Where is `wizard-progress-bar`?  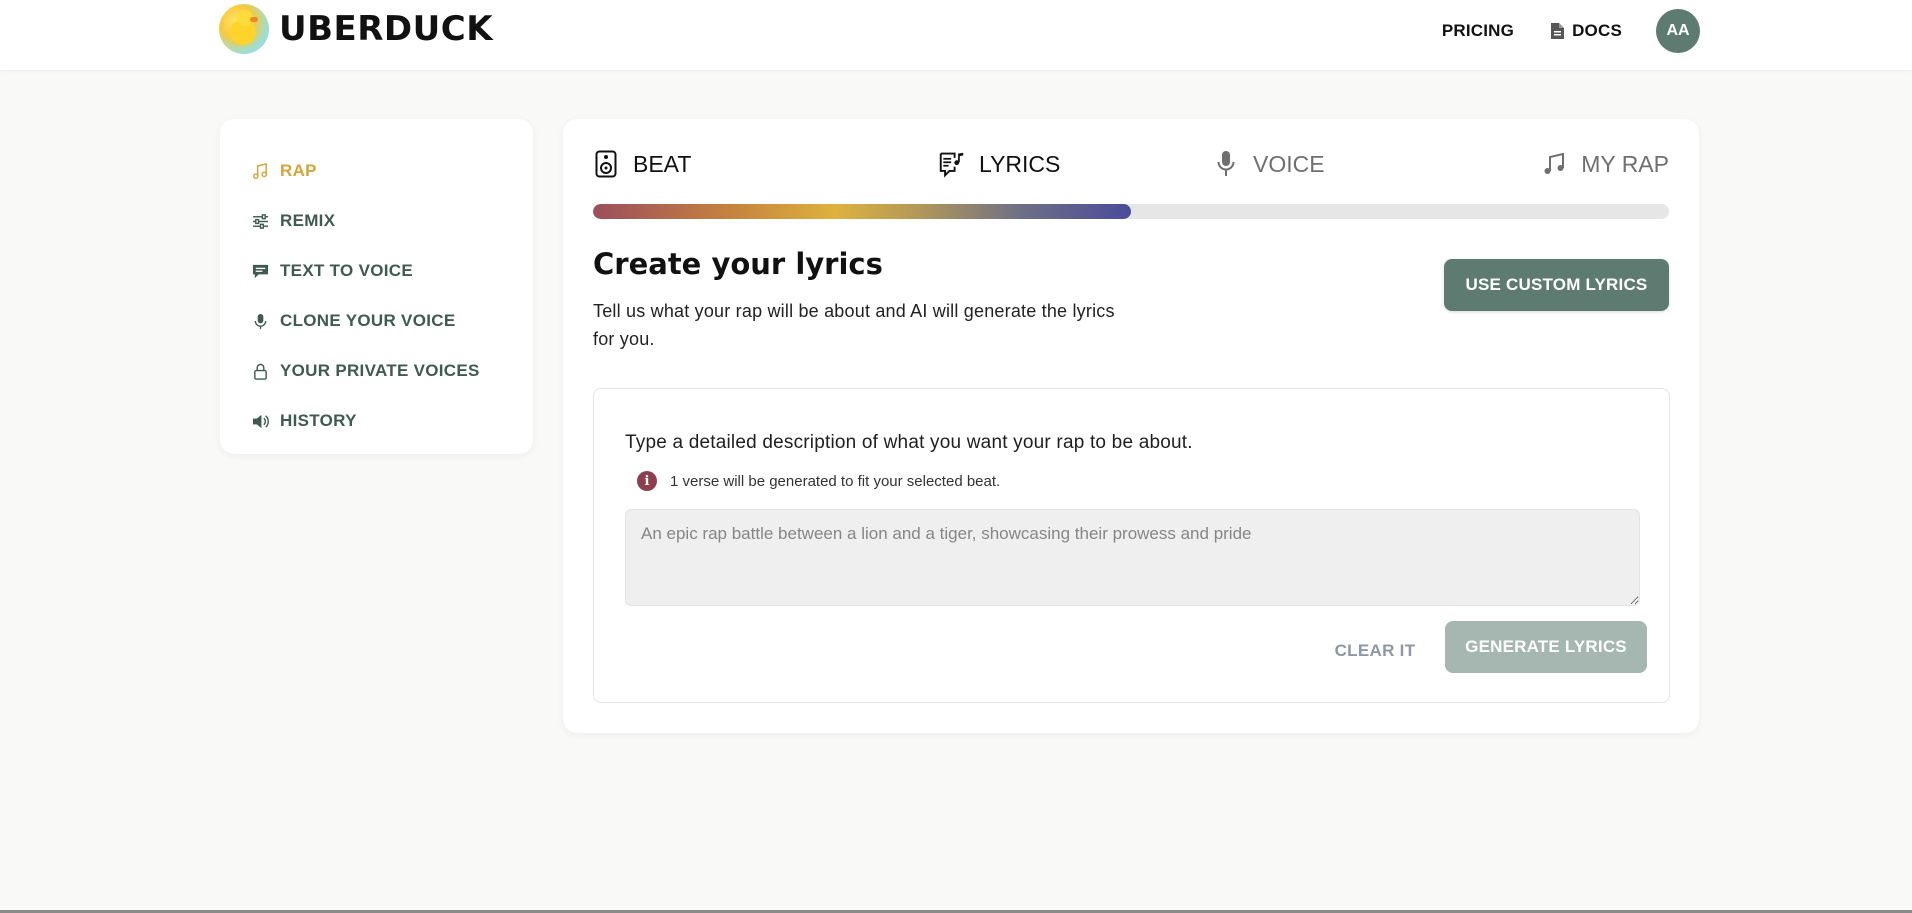
wizard-progress-bar is located at coordinates (1131, 211).